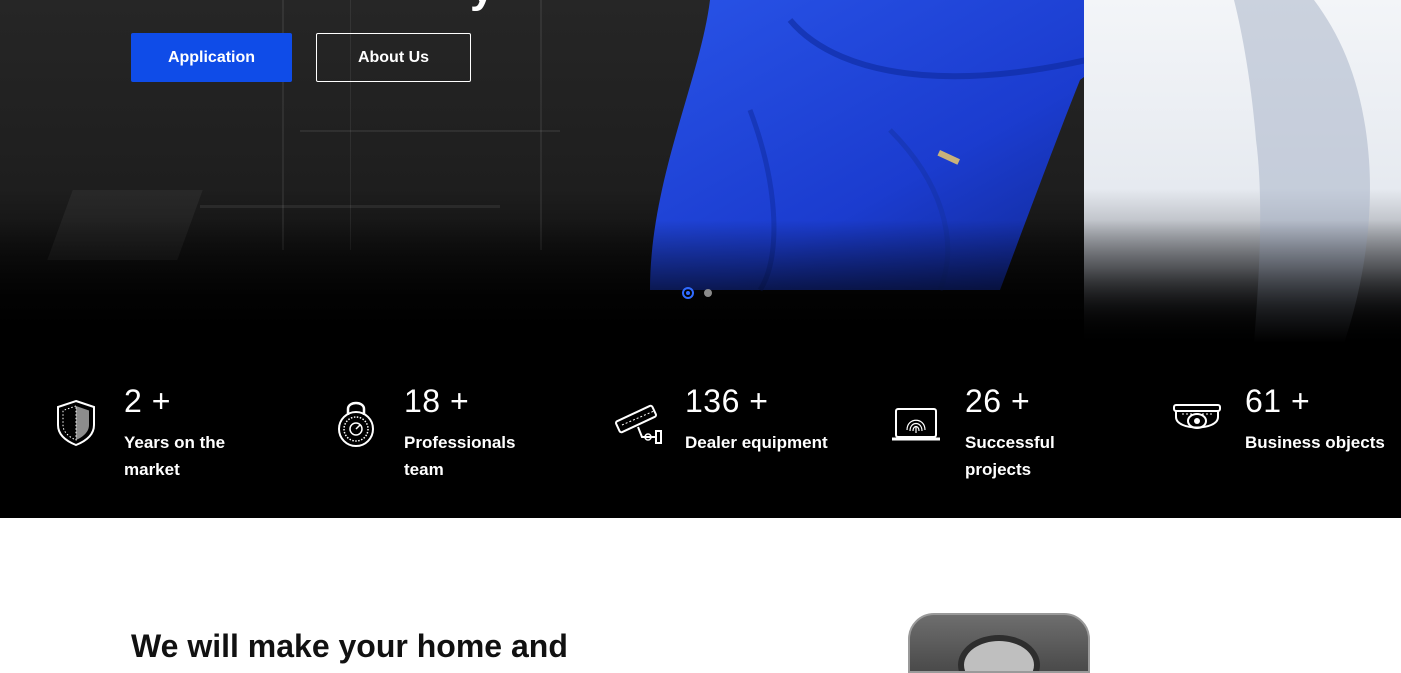 The width and height of the screenshot is (1401, 673). What do you see at coordinates (460, 456) in the screenshot?
I see `stat-label: Professionals team` at bounding box center [460, 456].